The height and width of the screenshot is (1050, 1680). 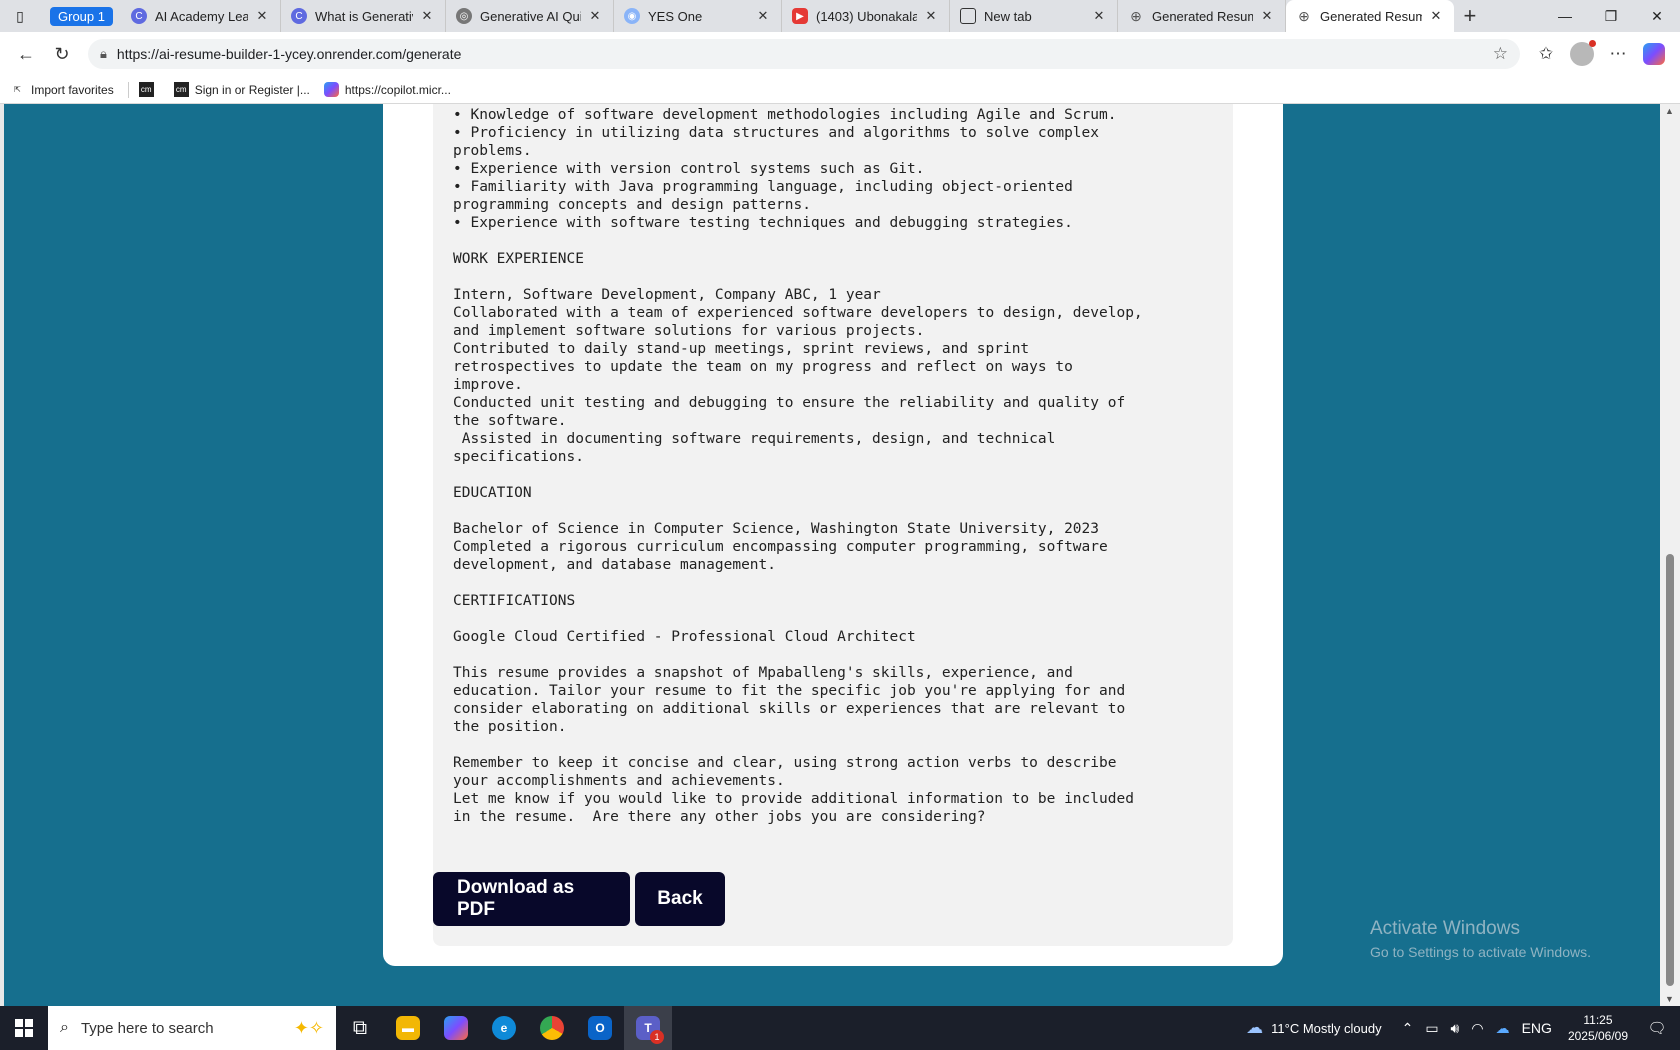 What do you see at coordinates (456, 1028) in the screenshot?
I see `copilot-app-icon` at bounding box center [456, 1028].